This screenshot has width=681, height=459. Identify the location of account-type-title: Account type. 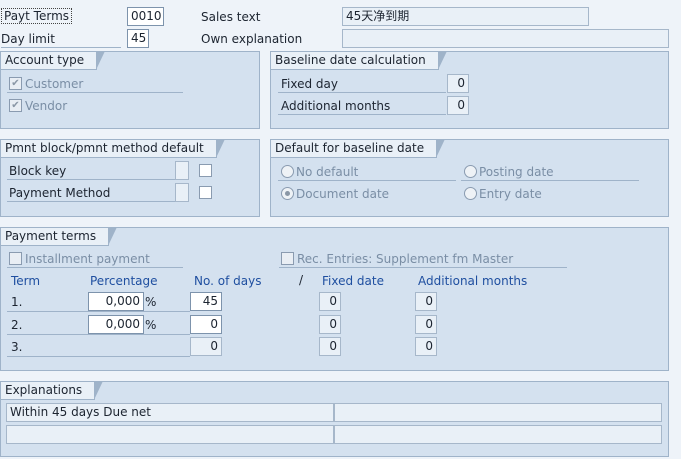
(53, 60).